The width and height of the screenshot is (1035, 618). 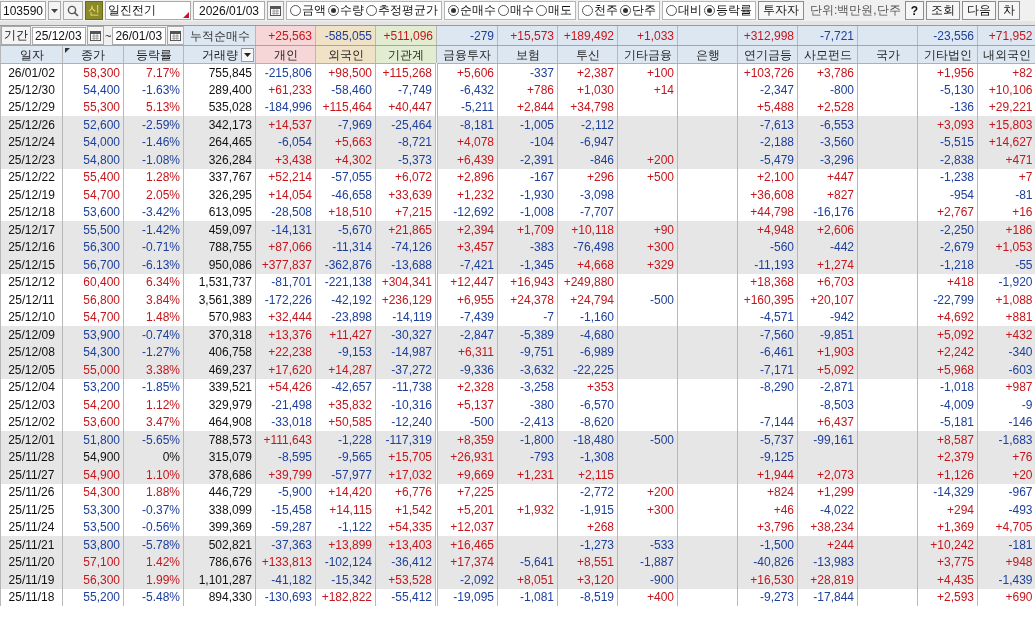 I want to click on table-cell: 55,500, so click(x=93, y=230).